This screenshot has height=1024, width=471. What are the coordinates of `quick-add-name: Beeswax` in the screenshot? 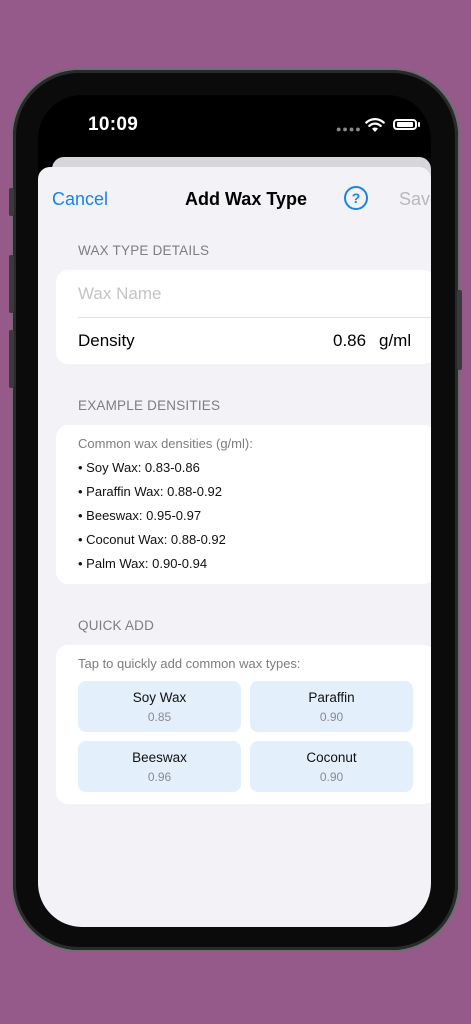 It's located at (159, 757).